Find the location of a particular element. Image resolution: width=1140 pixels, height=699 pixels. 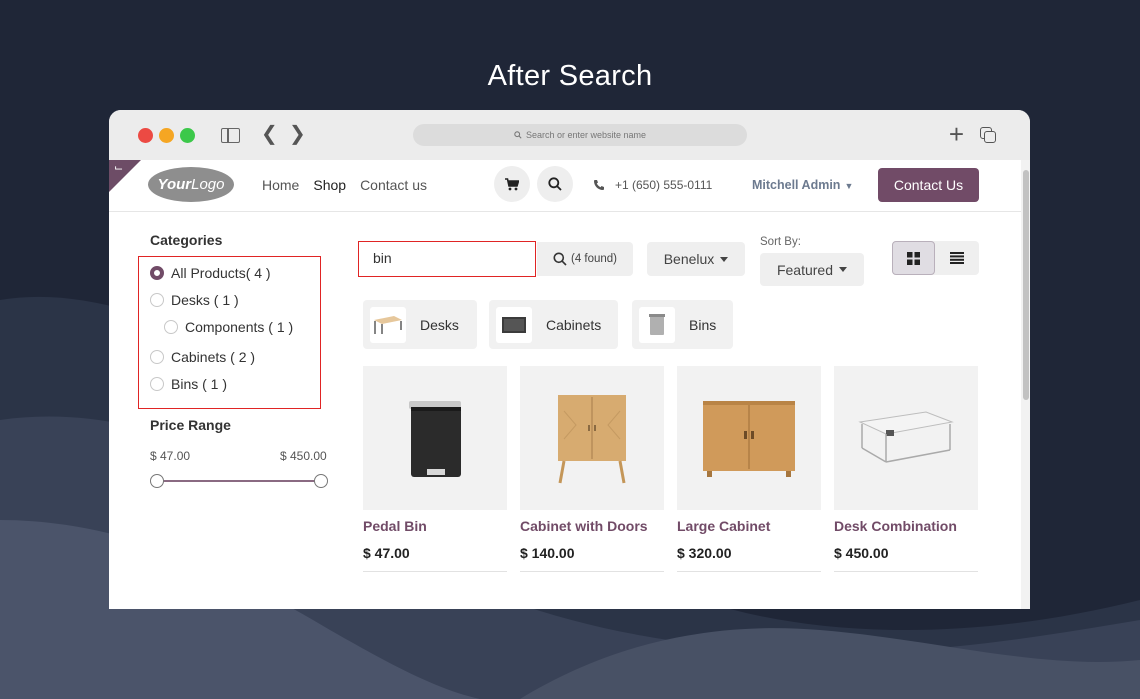

address-bar: Search or enter website name is located at coordinates (580, 135).